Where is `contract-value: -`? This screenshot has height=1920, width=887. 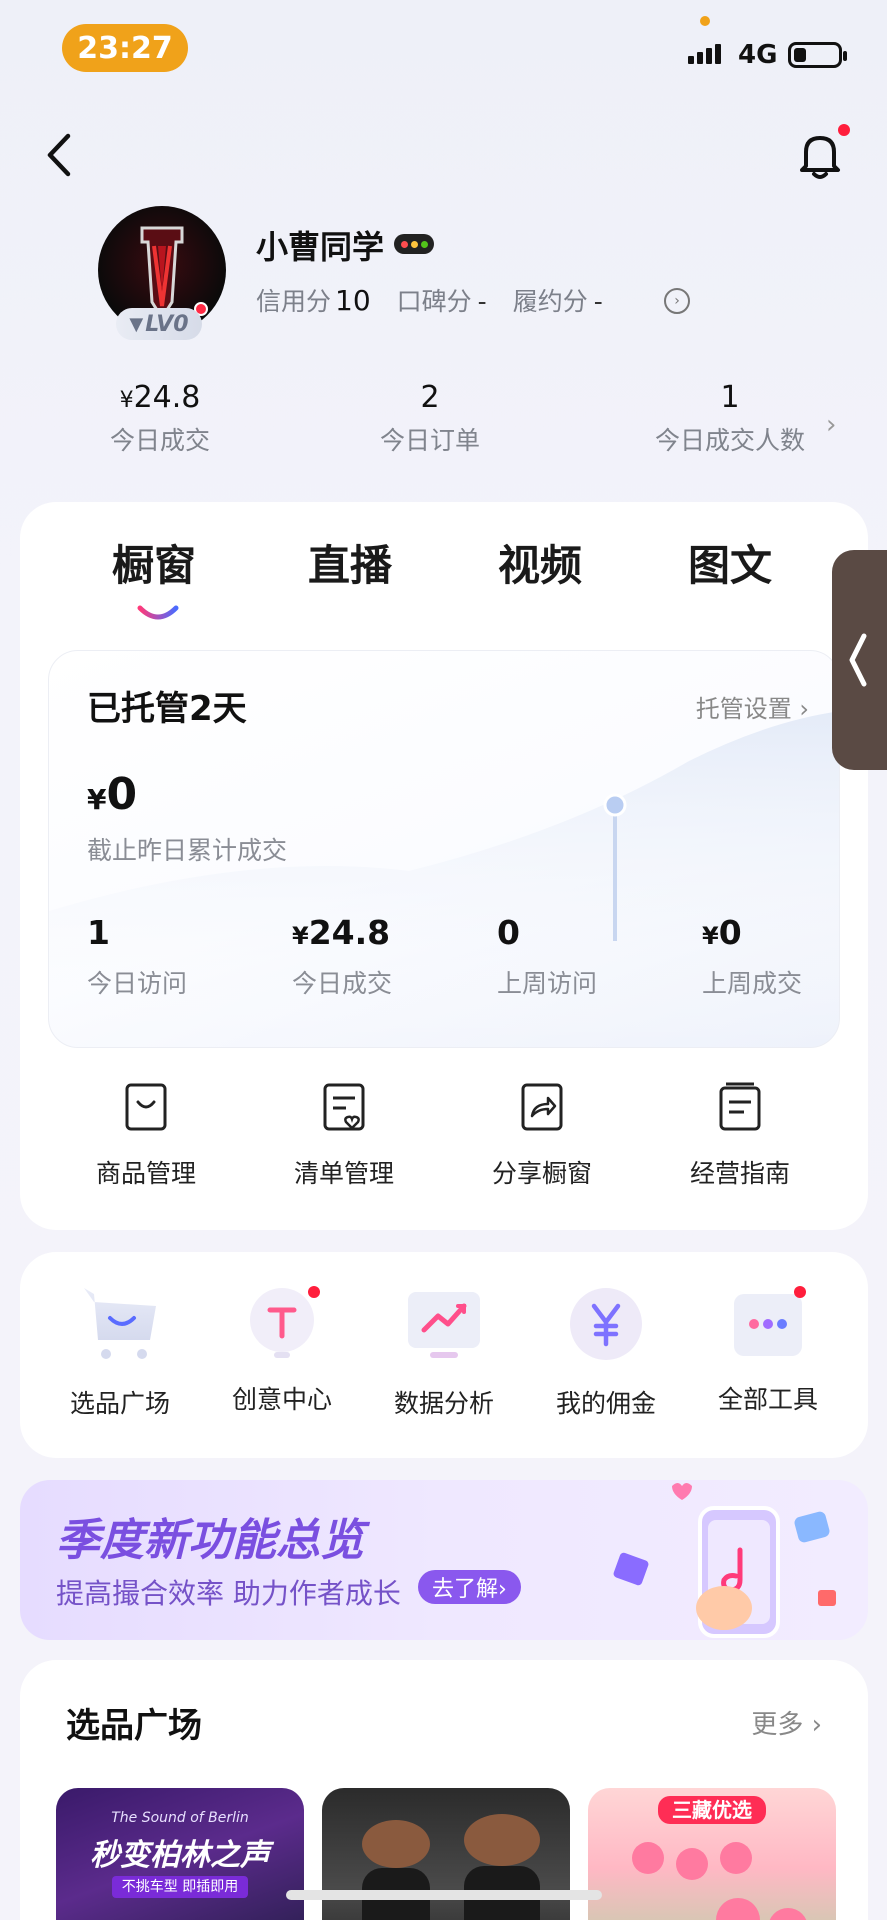 contract-value: - is located at coordinates (598, 301).